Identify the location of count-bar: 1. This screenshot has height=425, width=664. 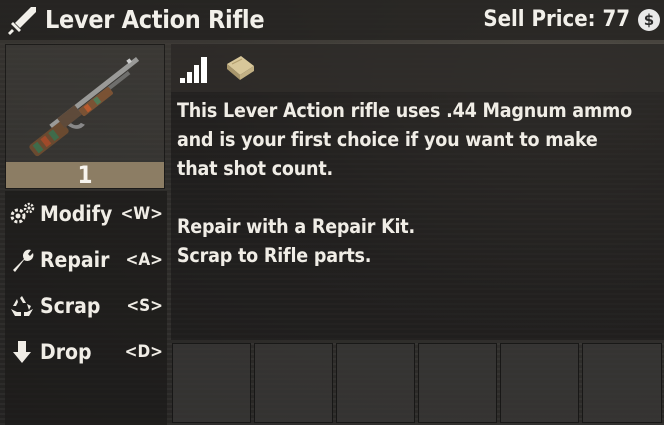
(85, 175).